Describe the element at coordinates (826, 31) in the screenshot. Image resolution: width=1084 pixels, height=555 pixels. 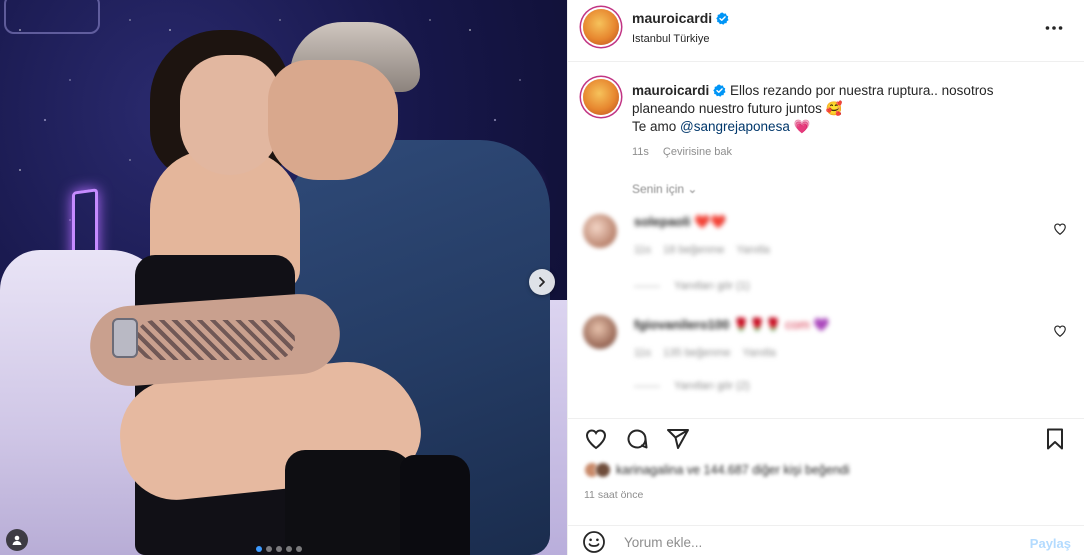
I see `post-header: mauroicardi Istanbul Türkiye` at that location.